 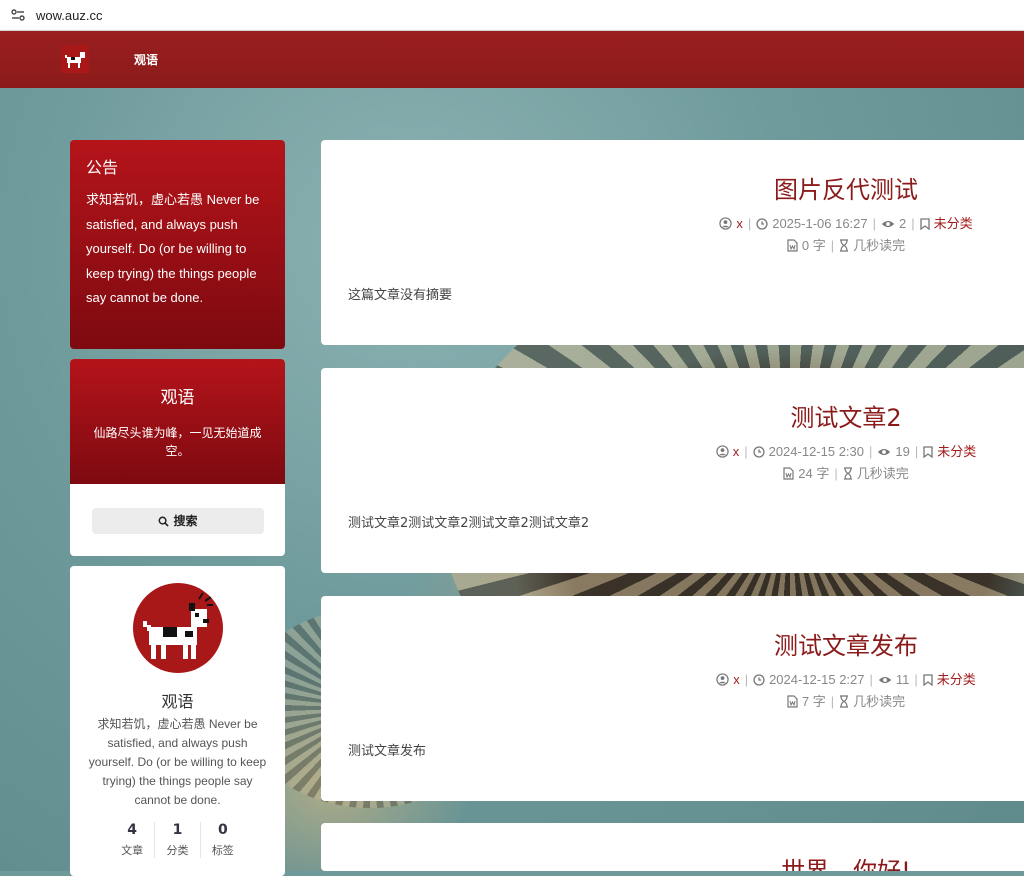 I want to click on stat-label: 文章, so click(x=132, y=850).